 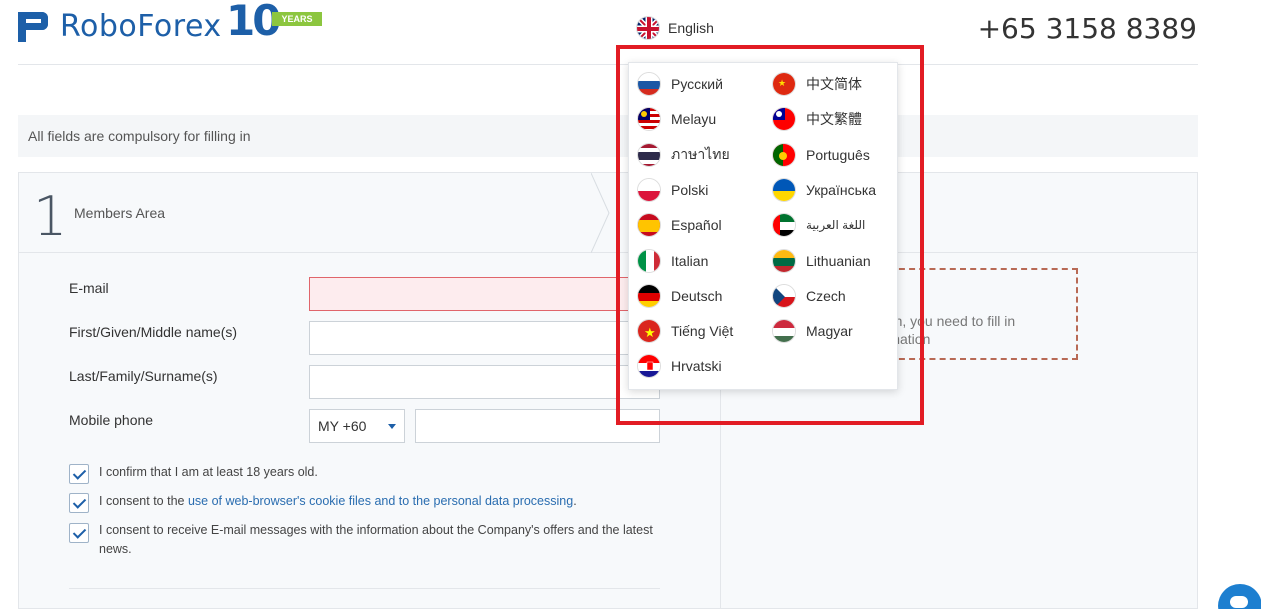 What do you see at coordinates (120, 213) in the screenshot?
I see `step-label: Members Area` at bounding box center [120, 213].